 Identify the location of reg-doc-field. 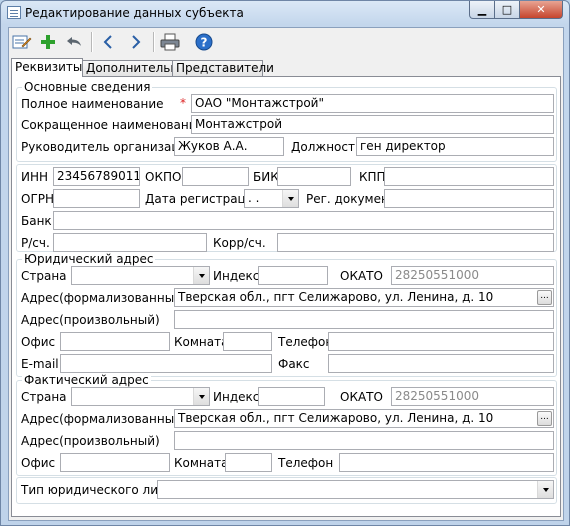
(469, 198).